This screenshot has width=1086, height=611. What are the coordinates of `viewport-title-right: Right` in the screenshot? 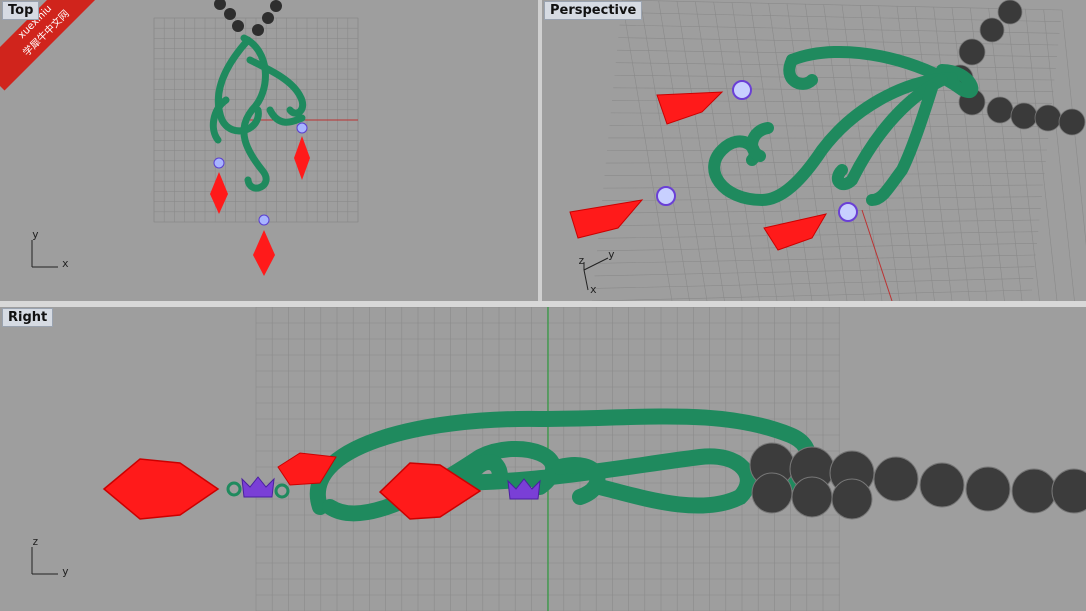 It's located at (28, 317).